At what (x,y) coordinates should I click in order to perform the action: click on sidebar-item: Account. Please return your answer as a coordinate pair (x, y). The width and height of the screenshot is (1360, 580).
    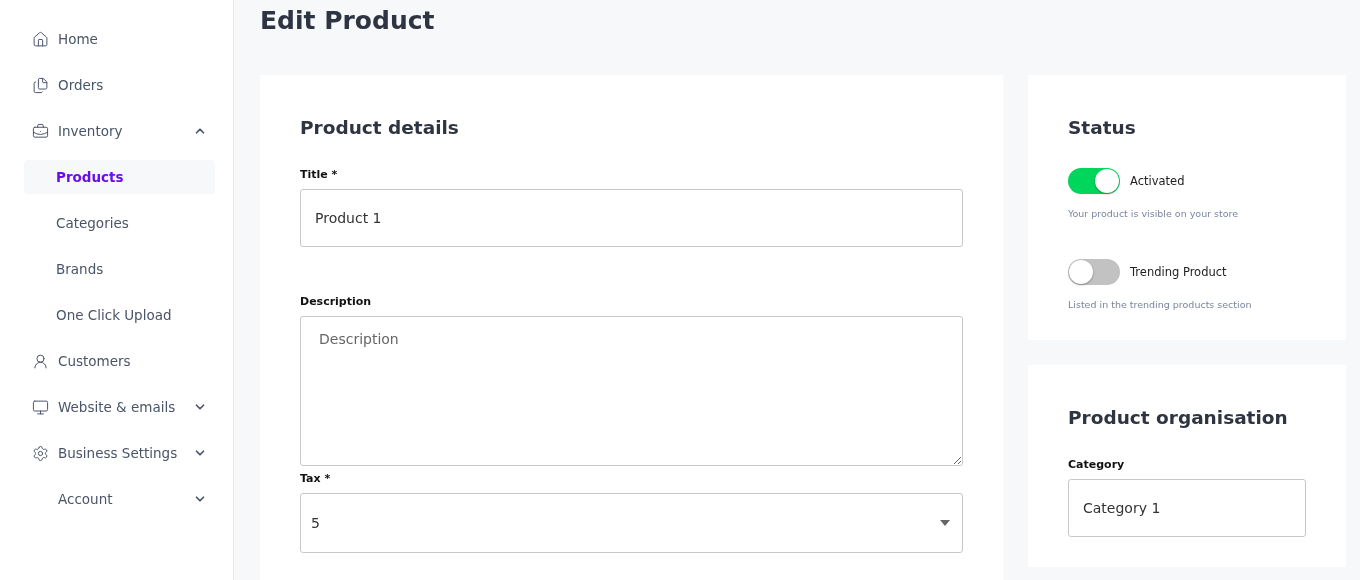
    Looking at the image, I should click on (119, 499).